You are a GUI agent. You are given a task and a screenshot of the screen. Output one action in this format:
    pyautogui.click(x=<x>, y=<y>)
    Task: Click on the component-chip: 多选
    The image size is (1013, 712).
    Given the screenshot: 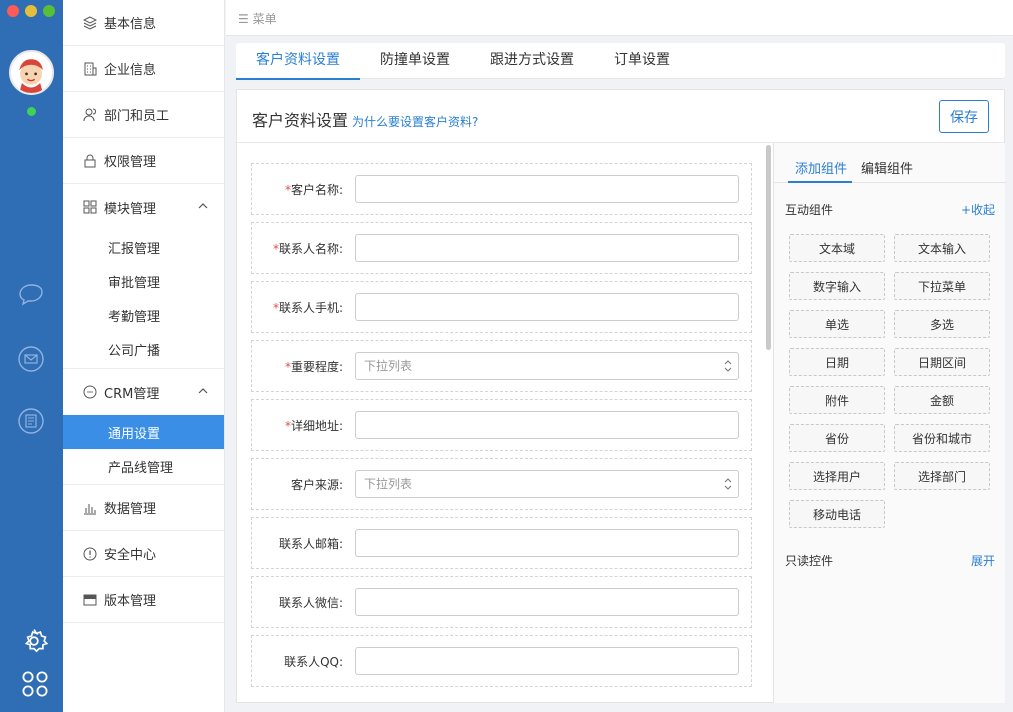 What is the action you would take?
    pyautogui.click(x=942, y=324)
    